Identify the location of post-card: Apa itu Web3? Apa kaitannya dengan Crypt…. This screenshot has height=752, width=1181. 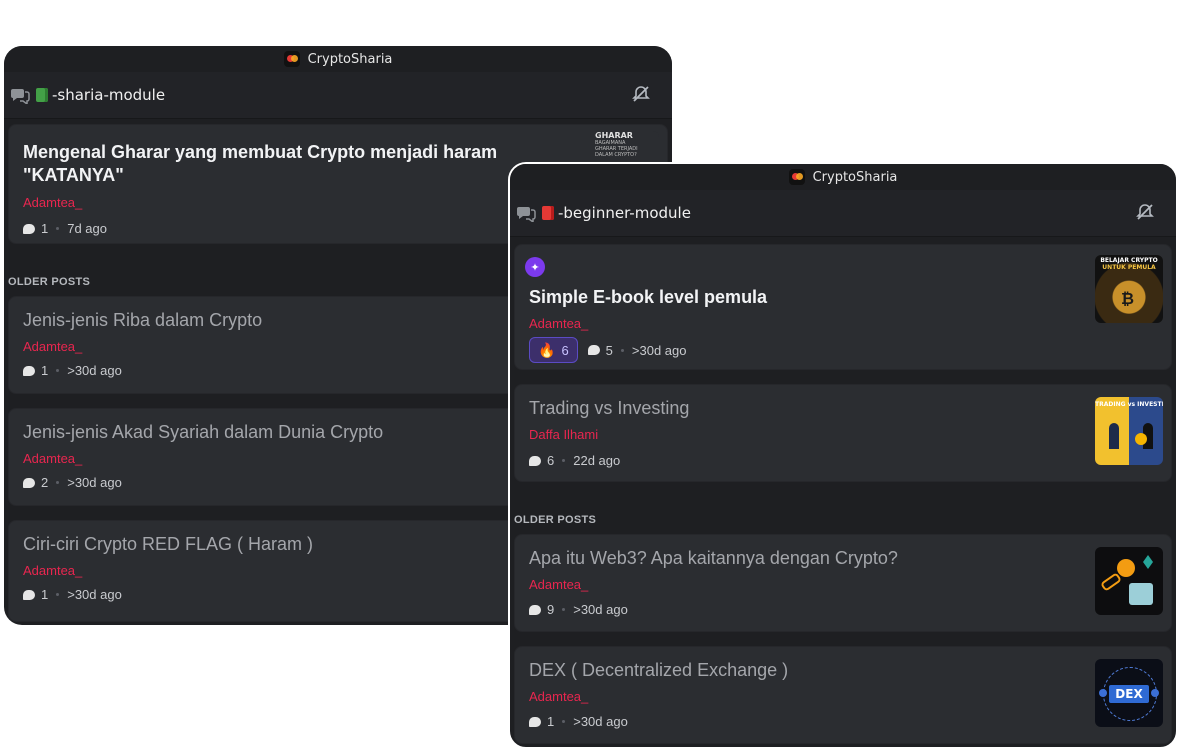
(843, 583).